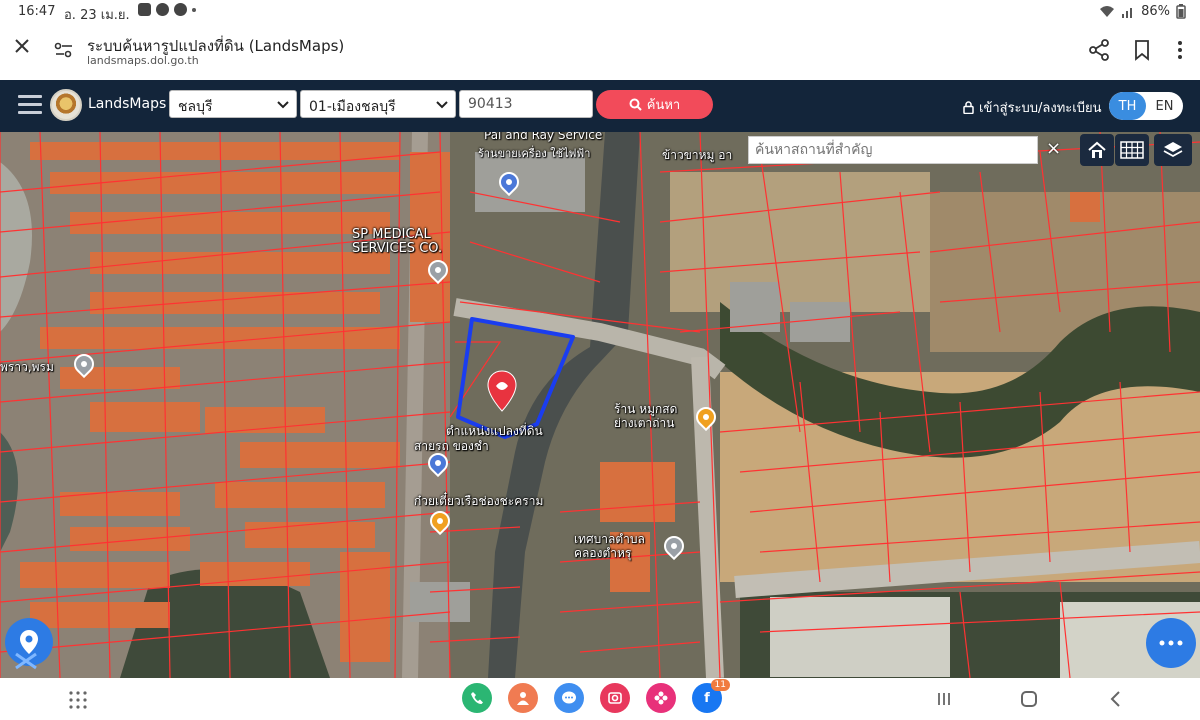 This screenshot has height=720, width=1200. I want to click on bookmark-icon, so click(1142, 50).